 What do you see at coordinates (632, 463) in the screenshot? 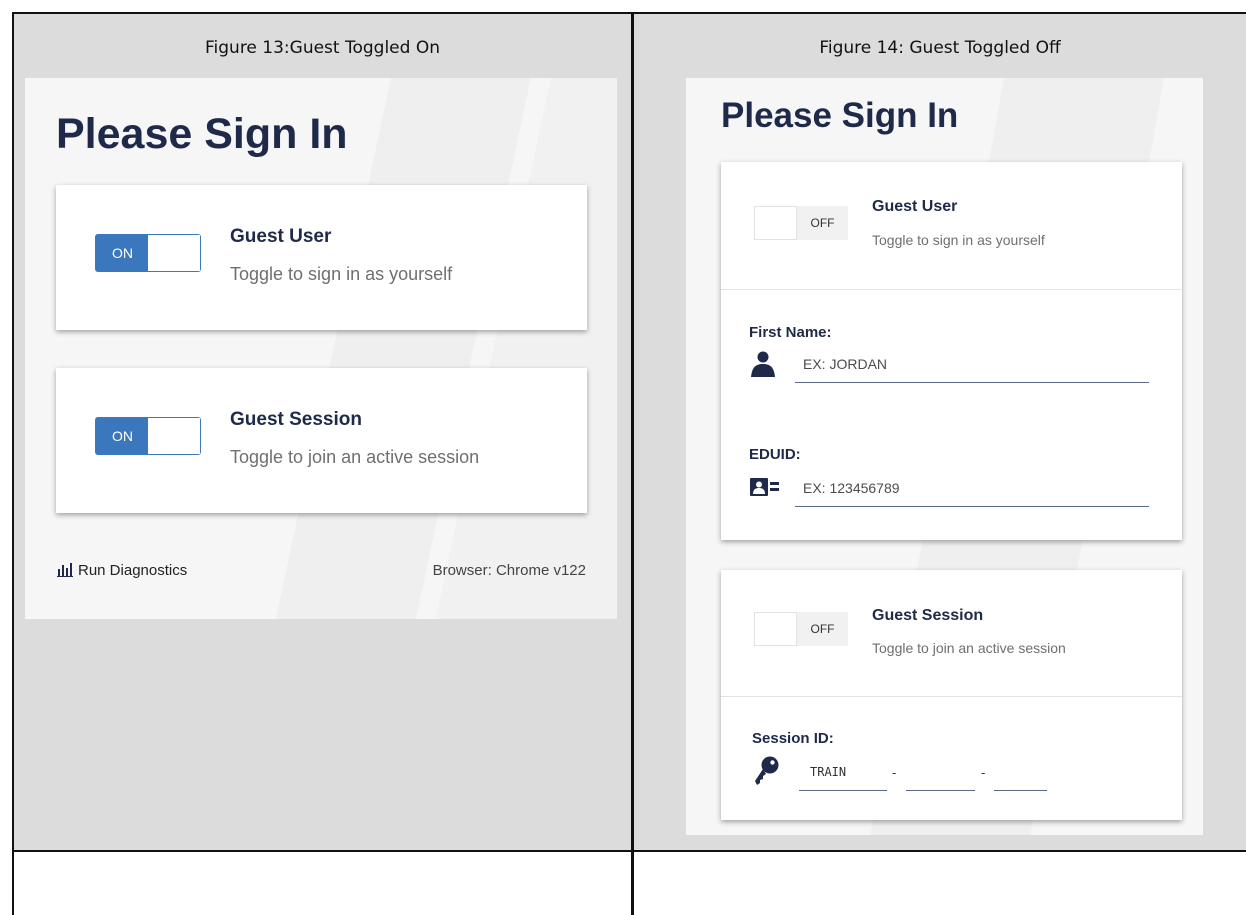
I see `table-middle-rule` at bounding box center [632, 463].